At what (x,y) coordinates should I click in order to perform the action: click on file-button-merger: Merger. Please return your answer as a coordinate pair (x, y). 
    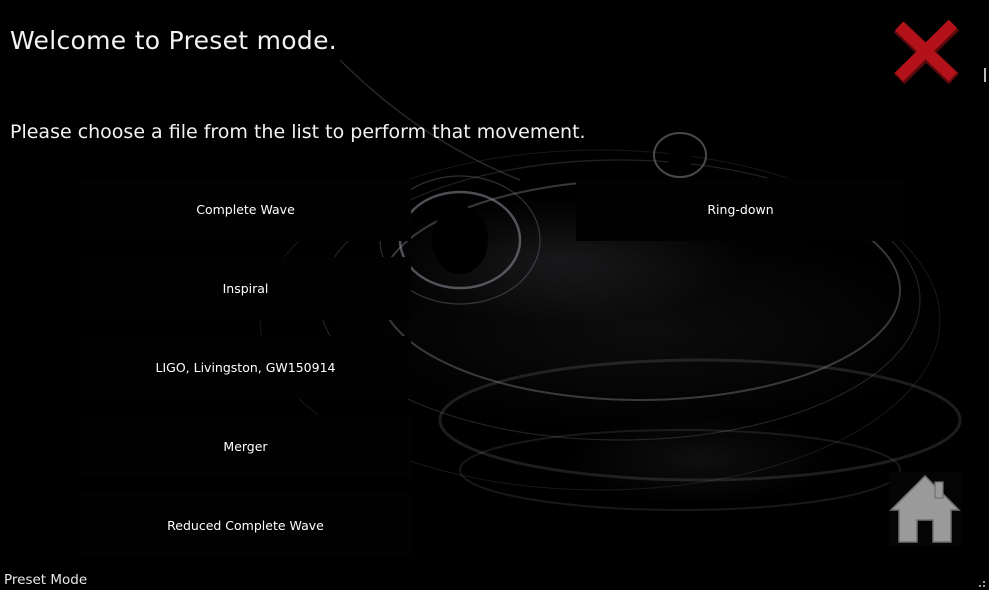
    Looking at the image, I should click on (245, 446).